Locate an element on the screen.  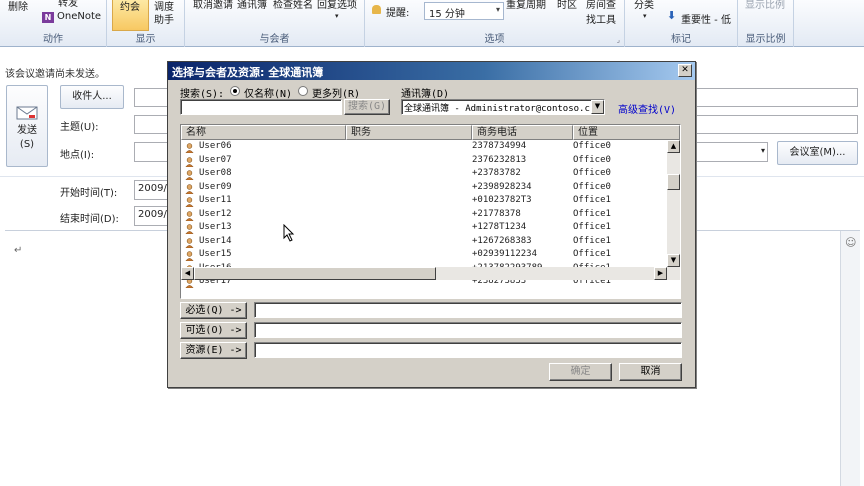
check-names-button: 检查姓名 is located at coordinates (293, 5).